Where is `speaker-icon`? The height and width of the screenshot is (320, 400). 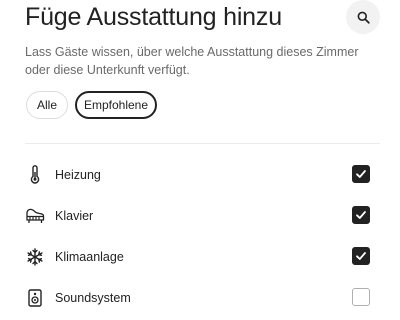
speaker-icon is located at coordinates (35, 298).